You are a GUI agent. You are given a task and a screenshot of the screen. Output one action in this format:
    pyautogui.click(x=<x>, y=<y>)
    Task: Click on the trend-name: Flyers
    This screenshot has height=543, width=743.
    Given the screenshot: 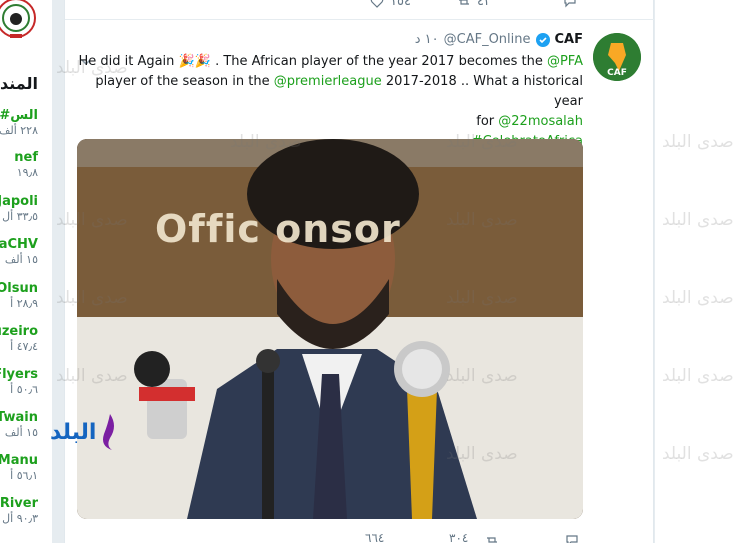 What is the action you would take?
    pyautogui.click(x=19, y=375)
    